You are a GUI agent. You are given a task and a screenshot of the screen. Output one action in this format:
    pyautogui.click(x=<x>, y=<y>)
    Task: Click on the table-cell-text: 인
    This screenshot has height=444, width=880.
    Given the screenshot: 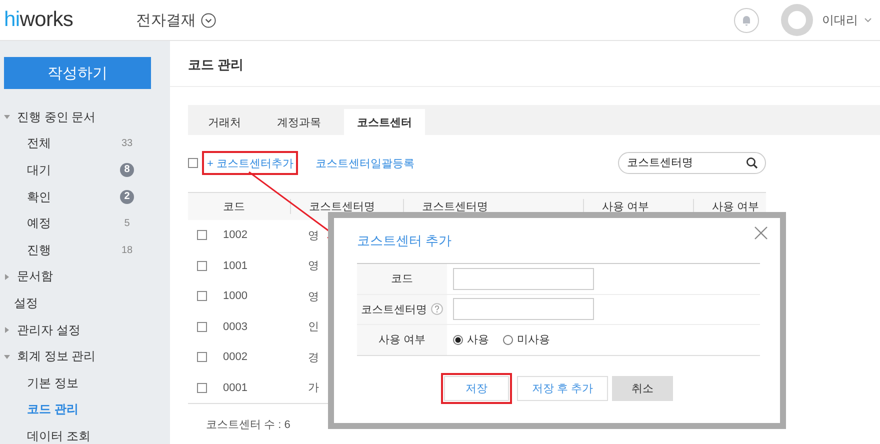 What is the action you would take?
    pyautogui.click(x=313, y=327)
    